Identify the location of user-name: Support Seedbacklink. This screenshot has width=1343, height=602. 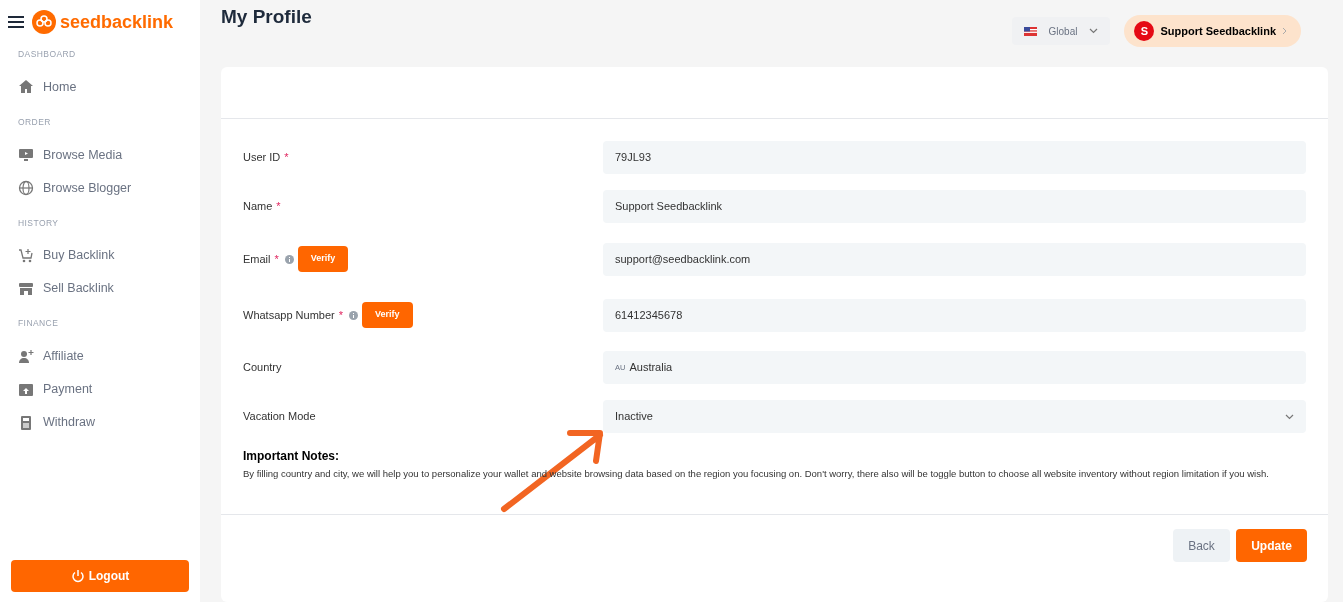
(1218, 31).